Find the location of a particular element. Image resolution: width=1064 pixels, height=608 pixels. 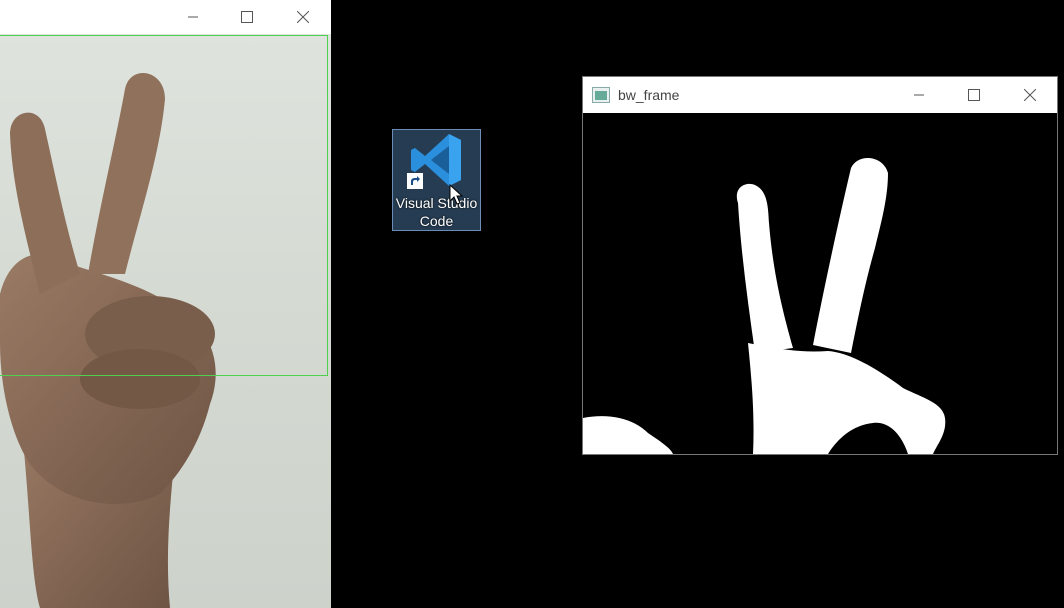

mouse-cursor-icon is located at coordinates (456, 194).